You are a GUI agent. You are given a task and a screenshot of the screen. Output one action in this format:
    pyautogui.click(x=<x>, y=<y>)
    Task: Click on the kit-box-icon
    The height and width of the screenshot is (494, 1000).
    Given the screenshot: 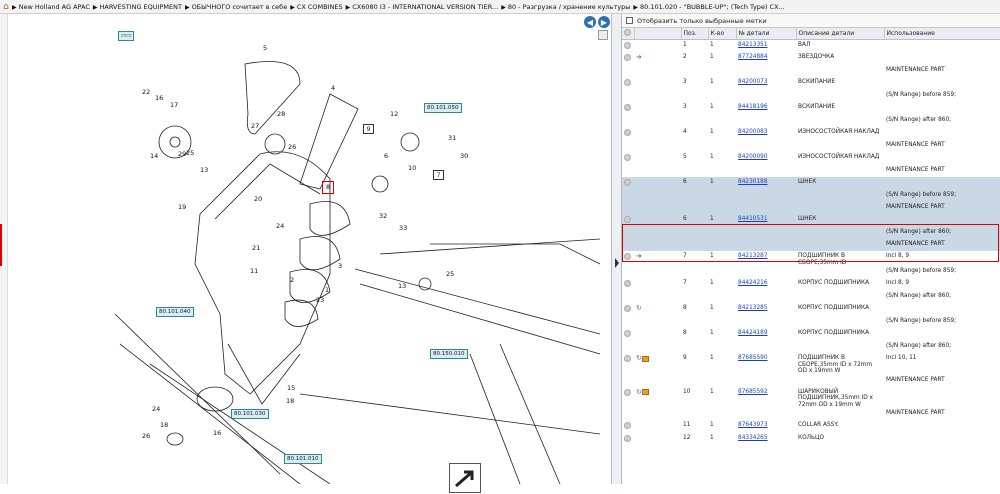 What is the action you would take?
    pyautogui.click(x=645, y=392)
    